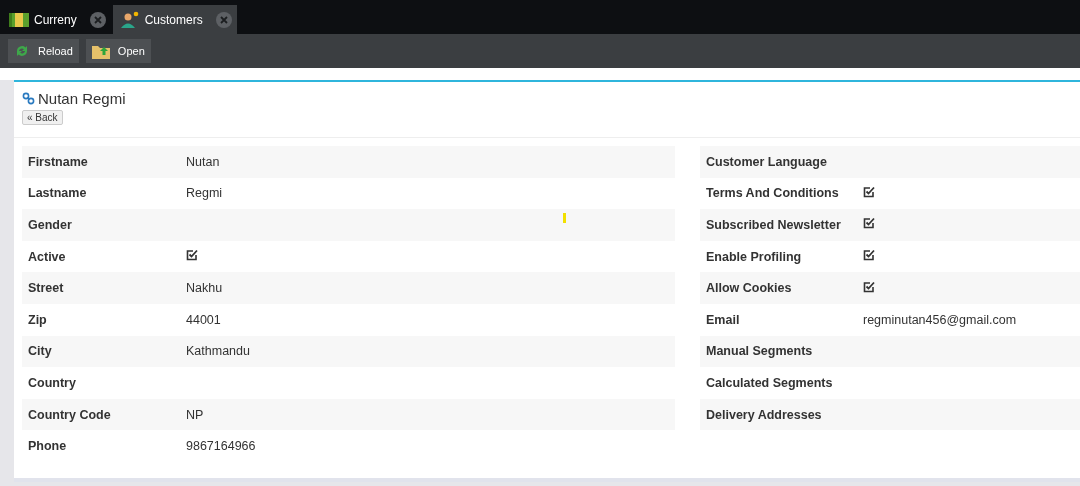 The width and height of the screenshot is (1080, 486). I want to click on field-label: Phone, so click(47, 446).